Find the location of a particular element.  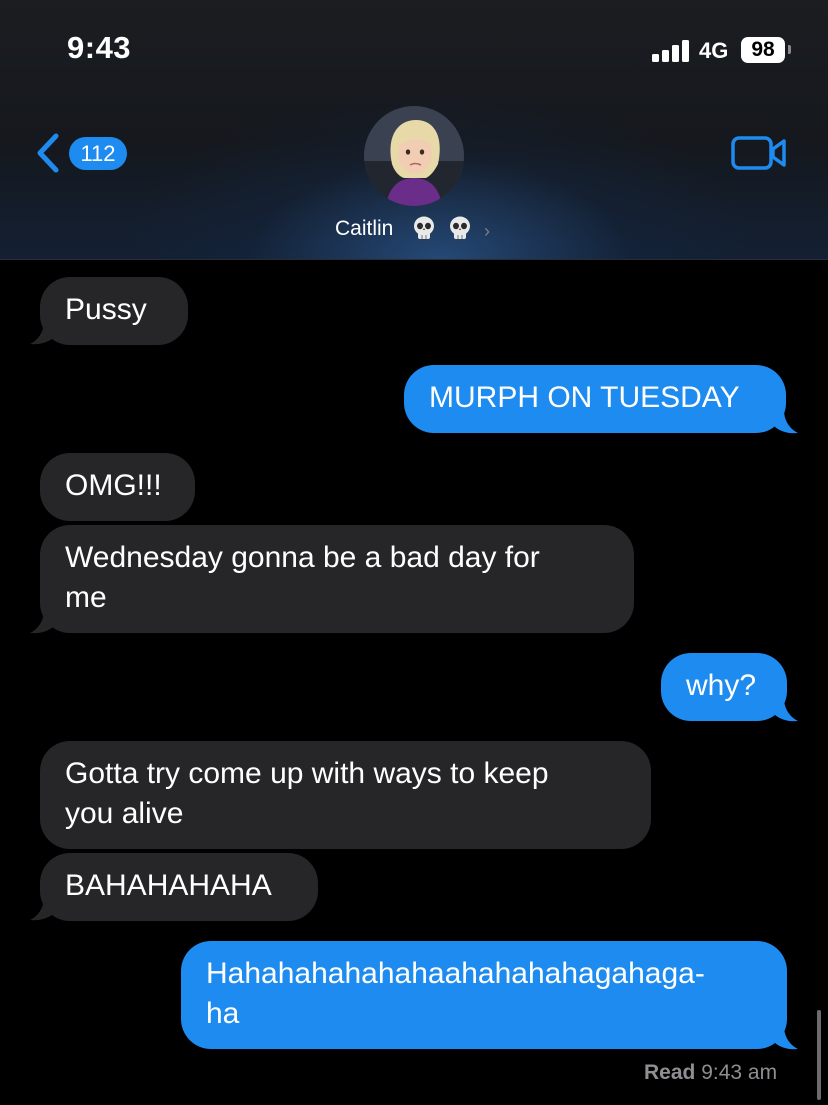

chevron-right-icon: › is located at coordinates (487, 231).